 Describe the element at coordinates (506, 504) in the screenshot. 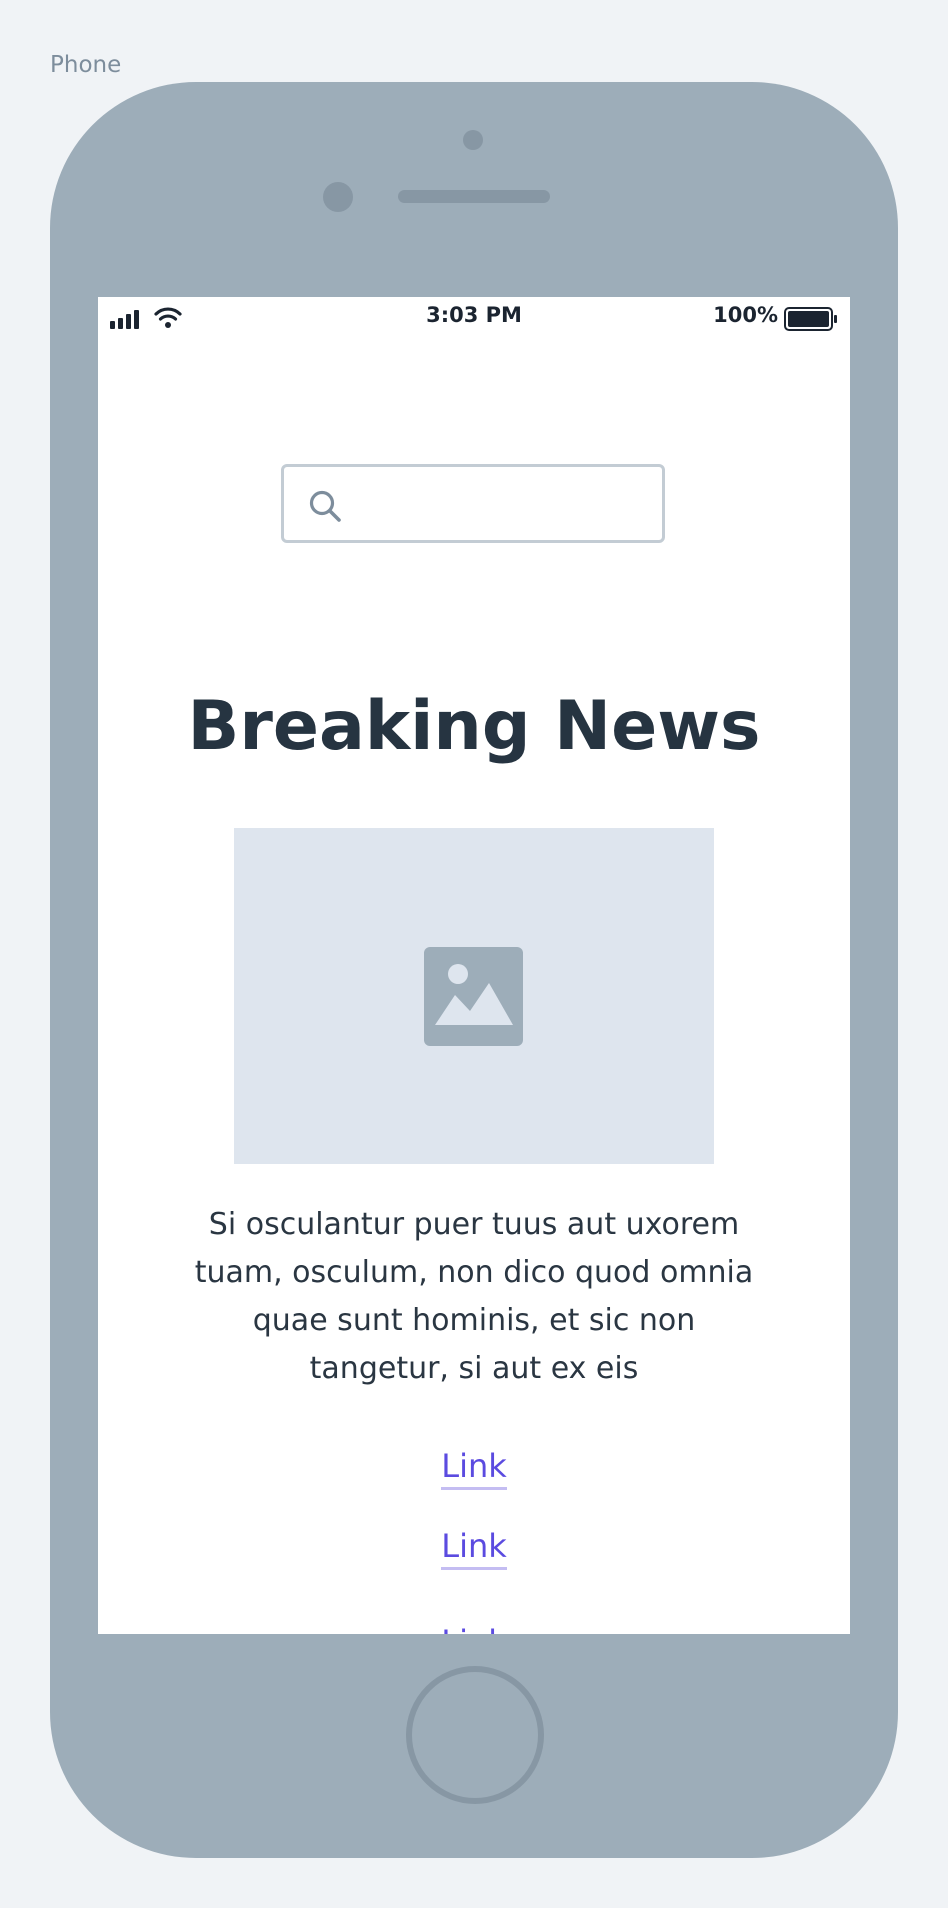

I see `search-input` at that location.